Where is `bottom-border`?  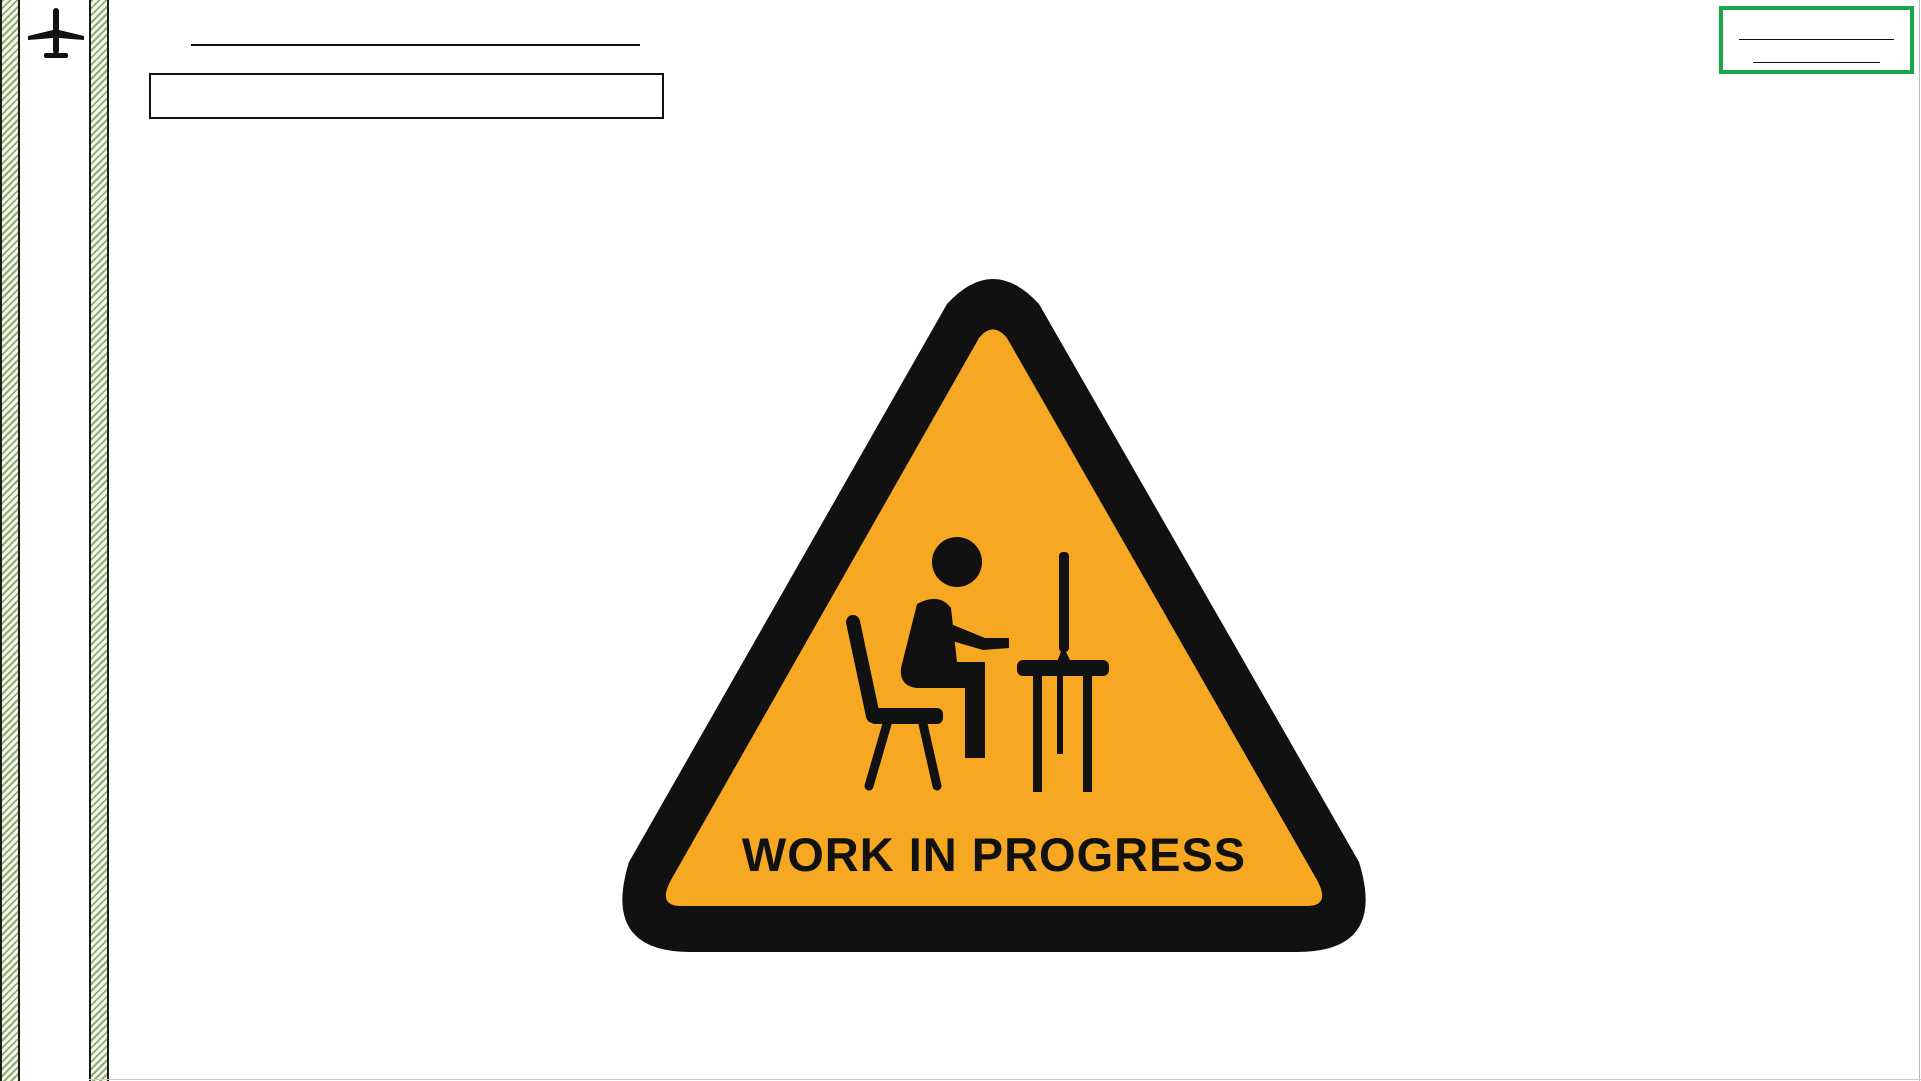
bottom-border is located at coordinates (1005, 1079).